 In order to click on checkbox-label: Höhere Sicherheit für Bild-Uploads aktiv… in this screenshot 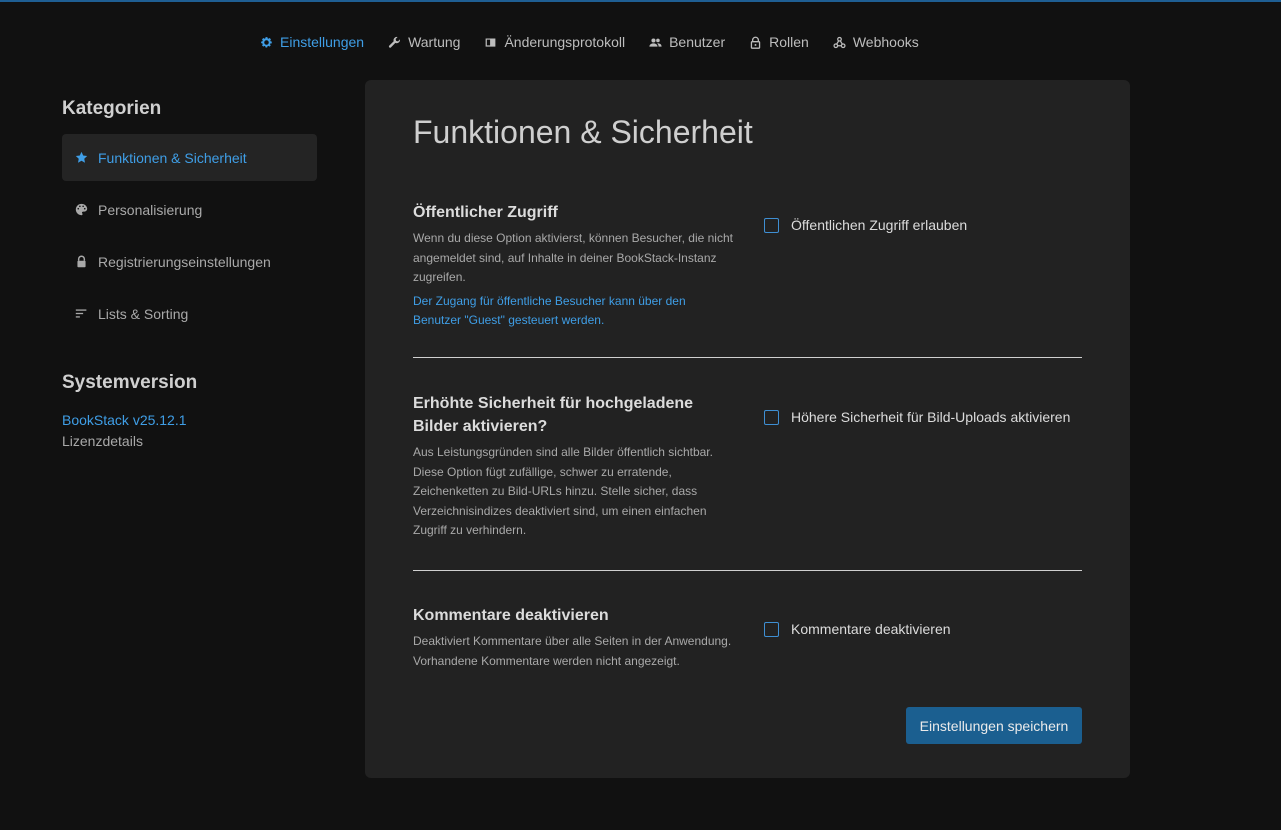, I will do `click(931, 417)`.